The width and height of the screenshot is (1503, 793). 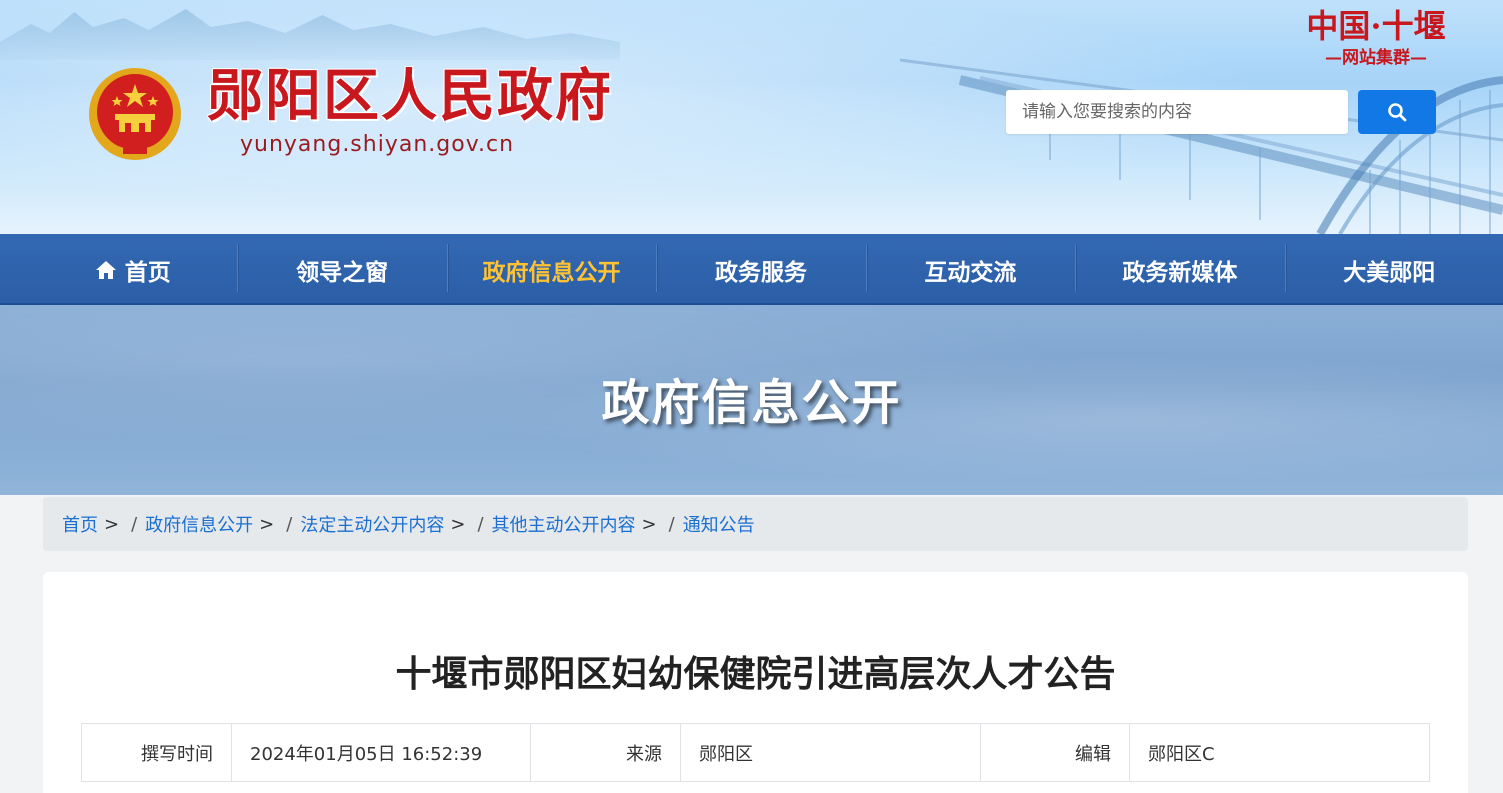 What do you see at coordinates (80, 524) in the screenshot?
I see `breadcrumb-home: 首页` at bounding box center [80, 524].